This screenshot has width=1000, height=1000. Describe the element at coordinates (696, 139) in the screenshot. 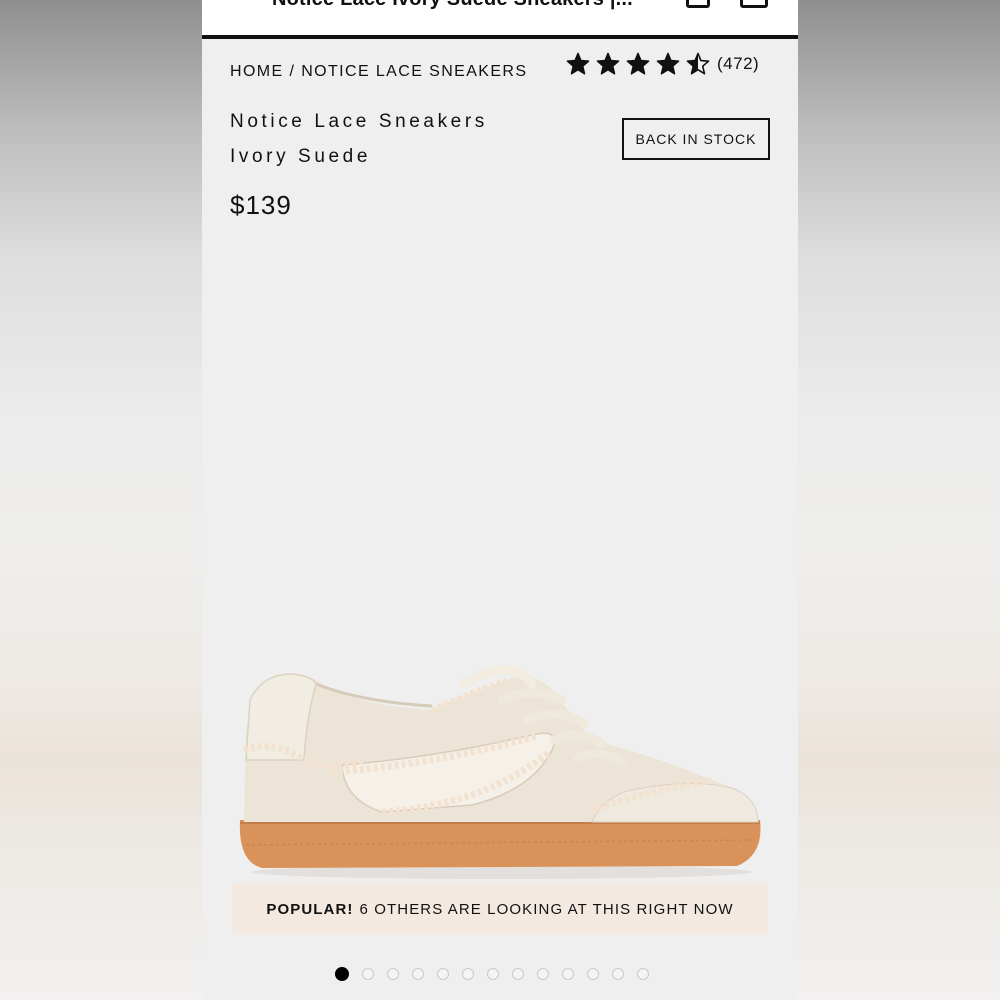

I see `back-in-stock-button: BACK IN STOCK` at that location.